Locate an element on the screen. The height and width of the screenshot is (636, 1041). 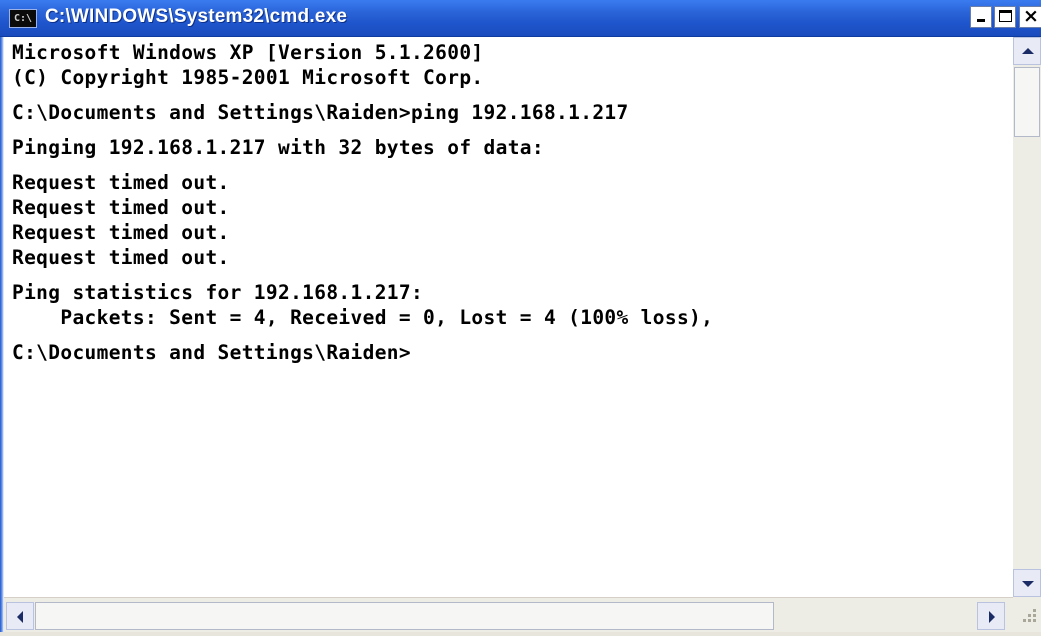
close-icon: × is located at coordinates (1031, 16).